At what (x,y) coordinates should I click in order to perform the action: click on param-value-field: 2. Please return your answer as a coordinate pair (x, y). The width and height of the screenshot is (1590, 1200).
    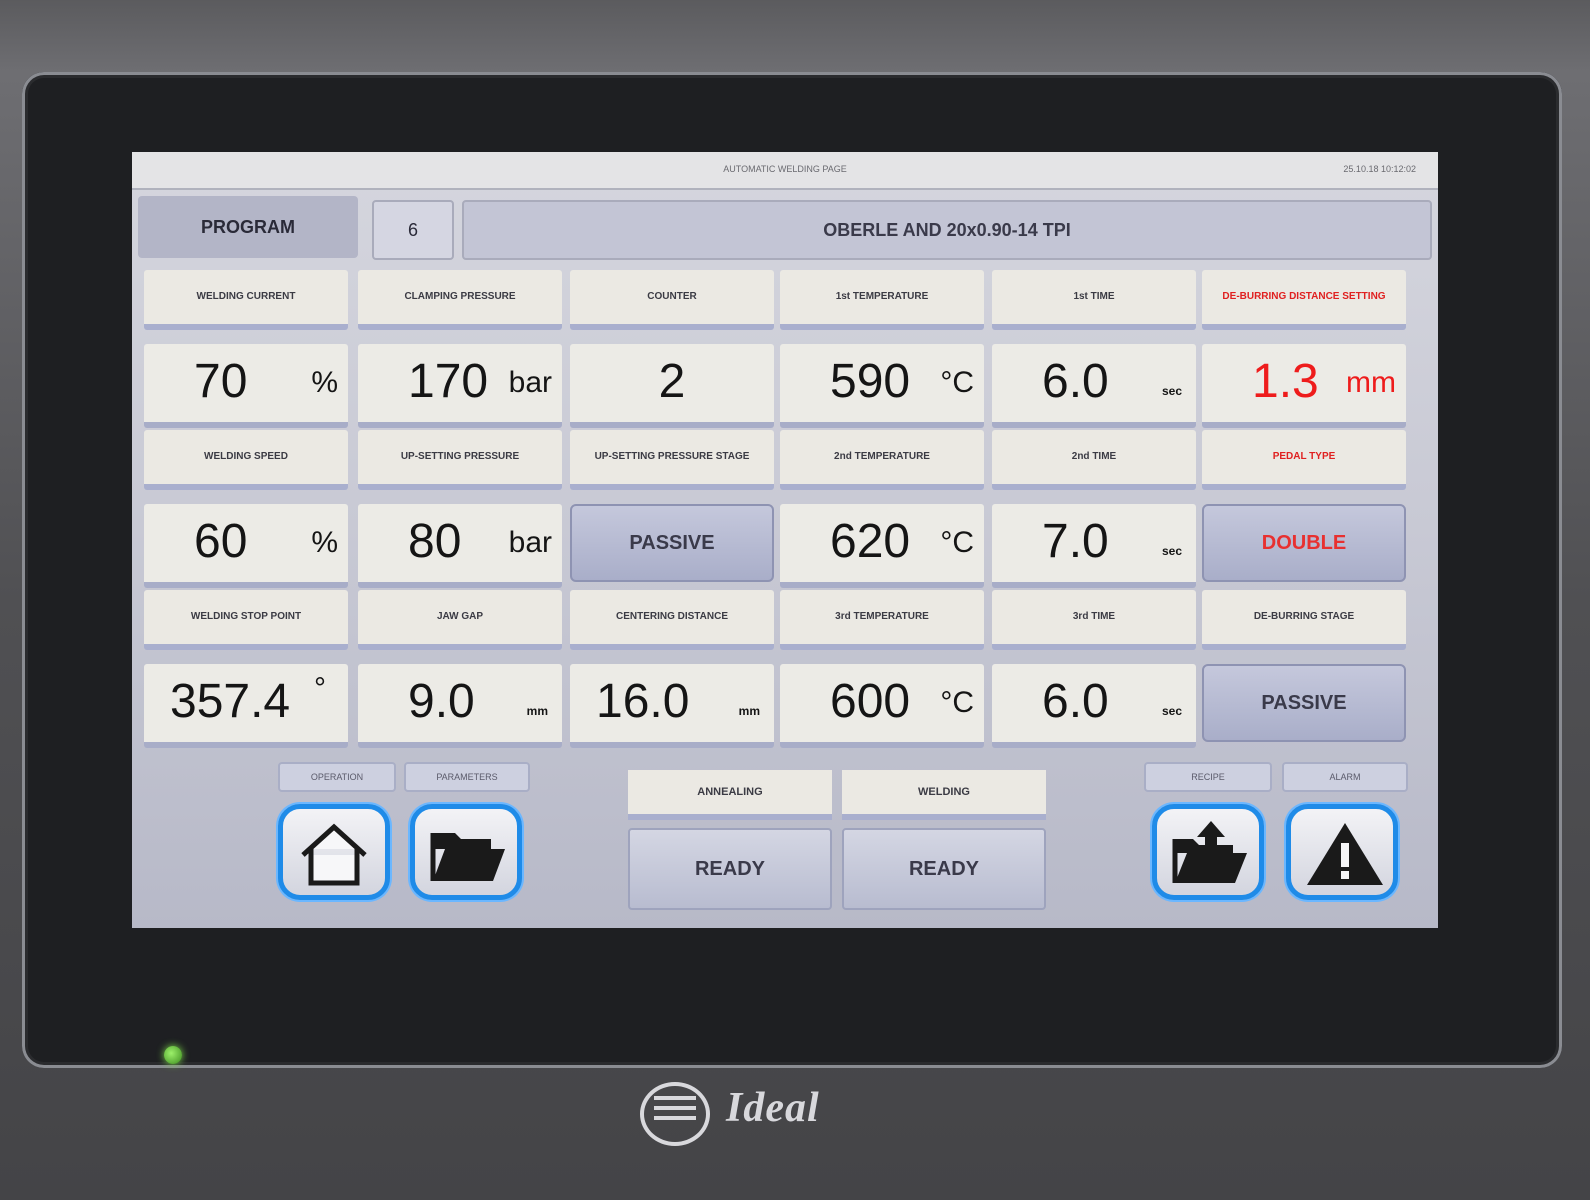
    Looking at the image, I should click on (672, 386).